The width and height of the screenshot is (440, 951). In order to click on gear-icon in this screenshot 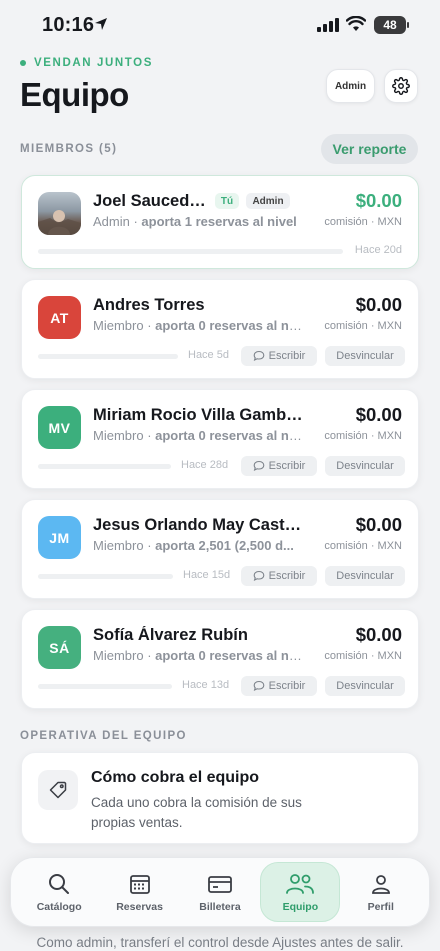, I will do `click(401, 86)`.